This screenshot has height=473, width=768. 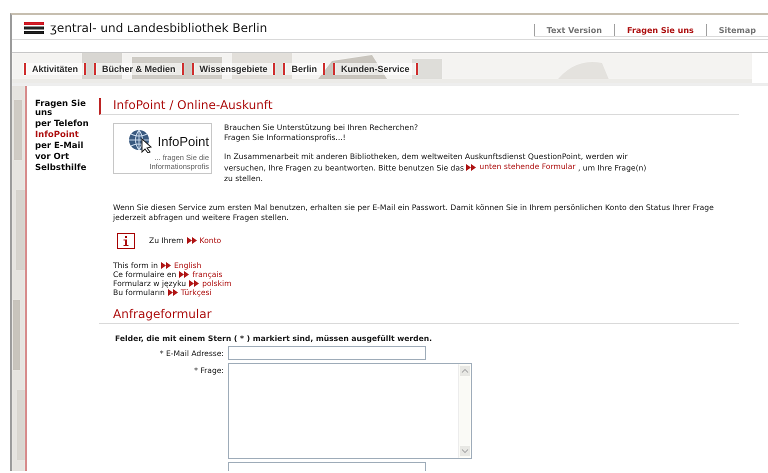 I want to click on form-title: Anfrageformular, so click(x=162, y=313).